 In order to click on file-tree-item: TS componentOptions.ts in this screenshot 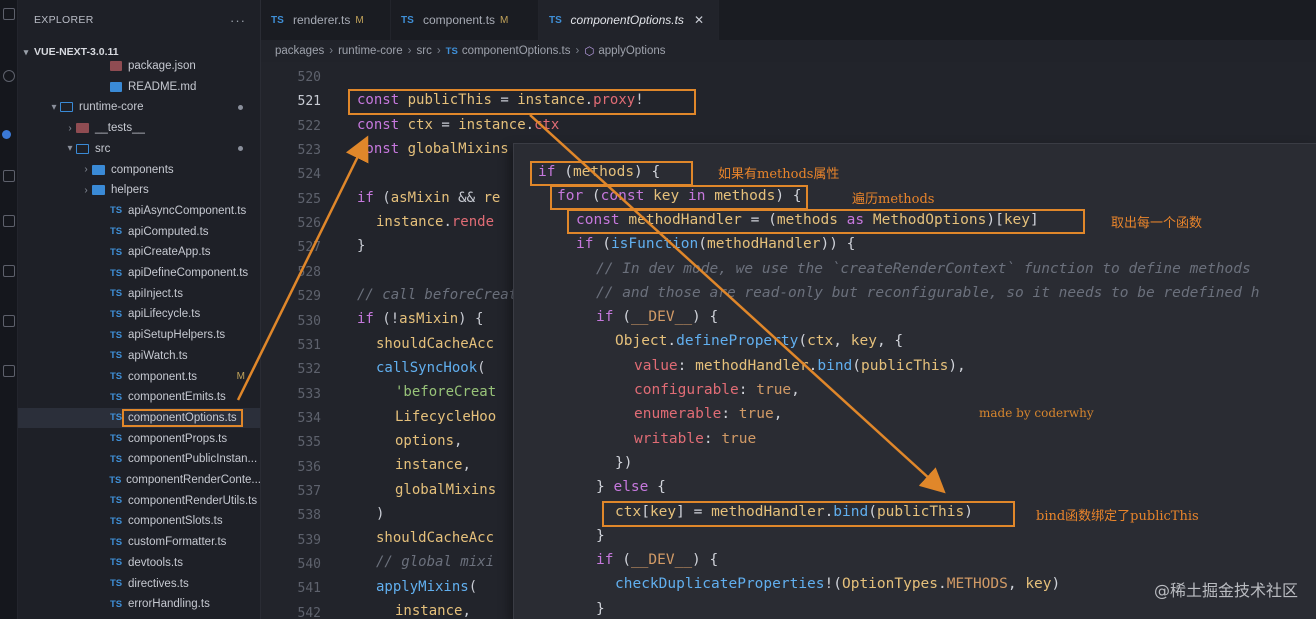, I will do `click(139, 417)`.